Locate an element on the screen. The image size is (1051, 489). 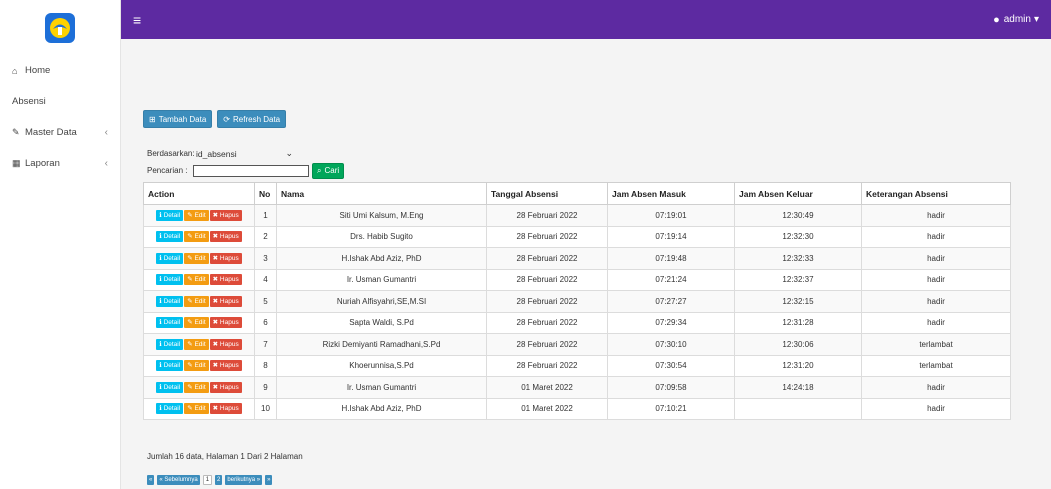
sidebar-item-label: Laporan is located at coordinates (42, 163).